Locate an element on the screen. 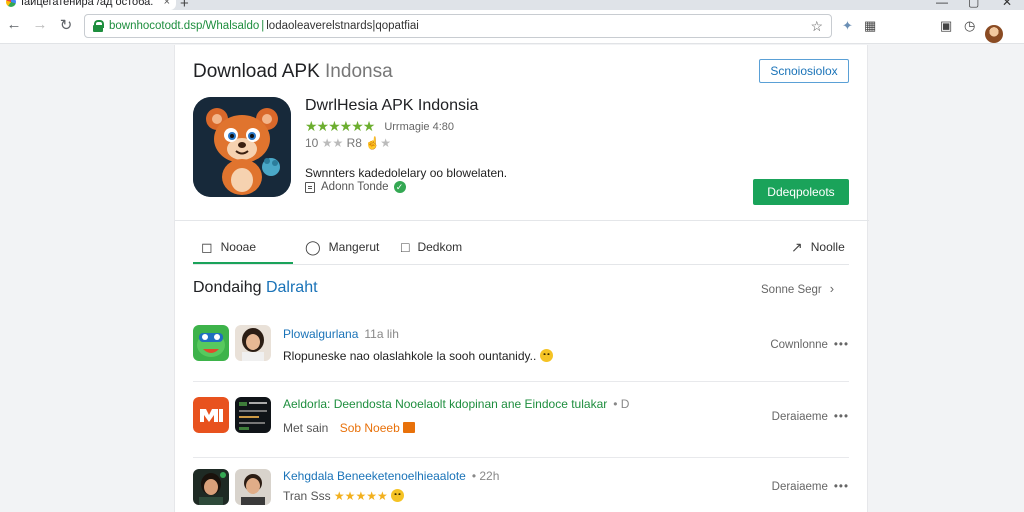 This screenshot has height=512, width=1024. tab-label: Mangerut is located at coordinates (354, 247).